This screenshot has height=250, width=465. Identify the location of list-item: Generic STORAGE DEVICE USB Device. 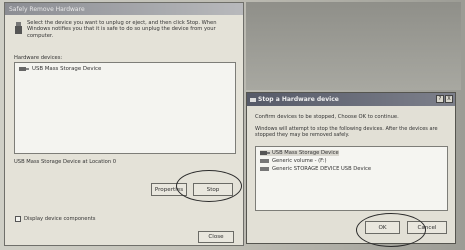
(315, 169).